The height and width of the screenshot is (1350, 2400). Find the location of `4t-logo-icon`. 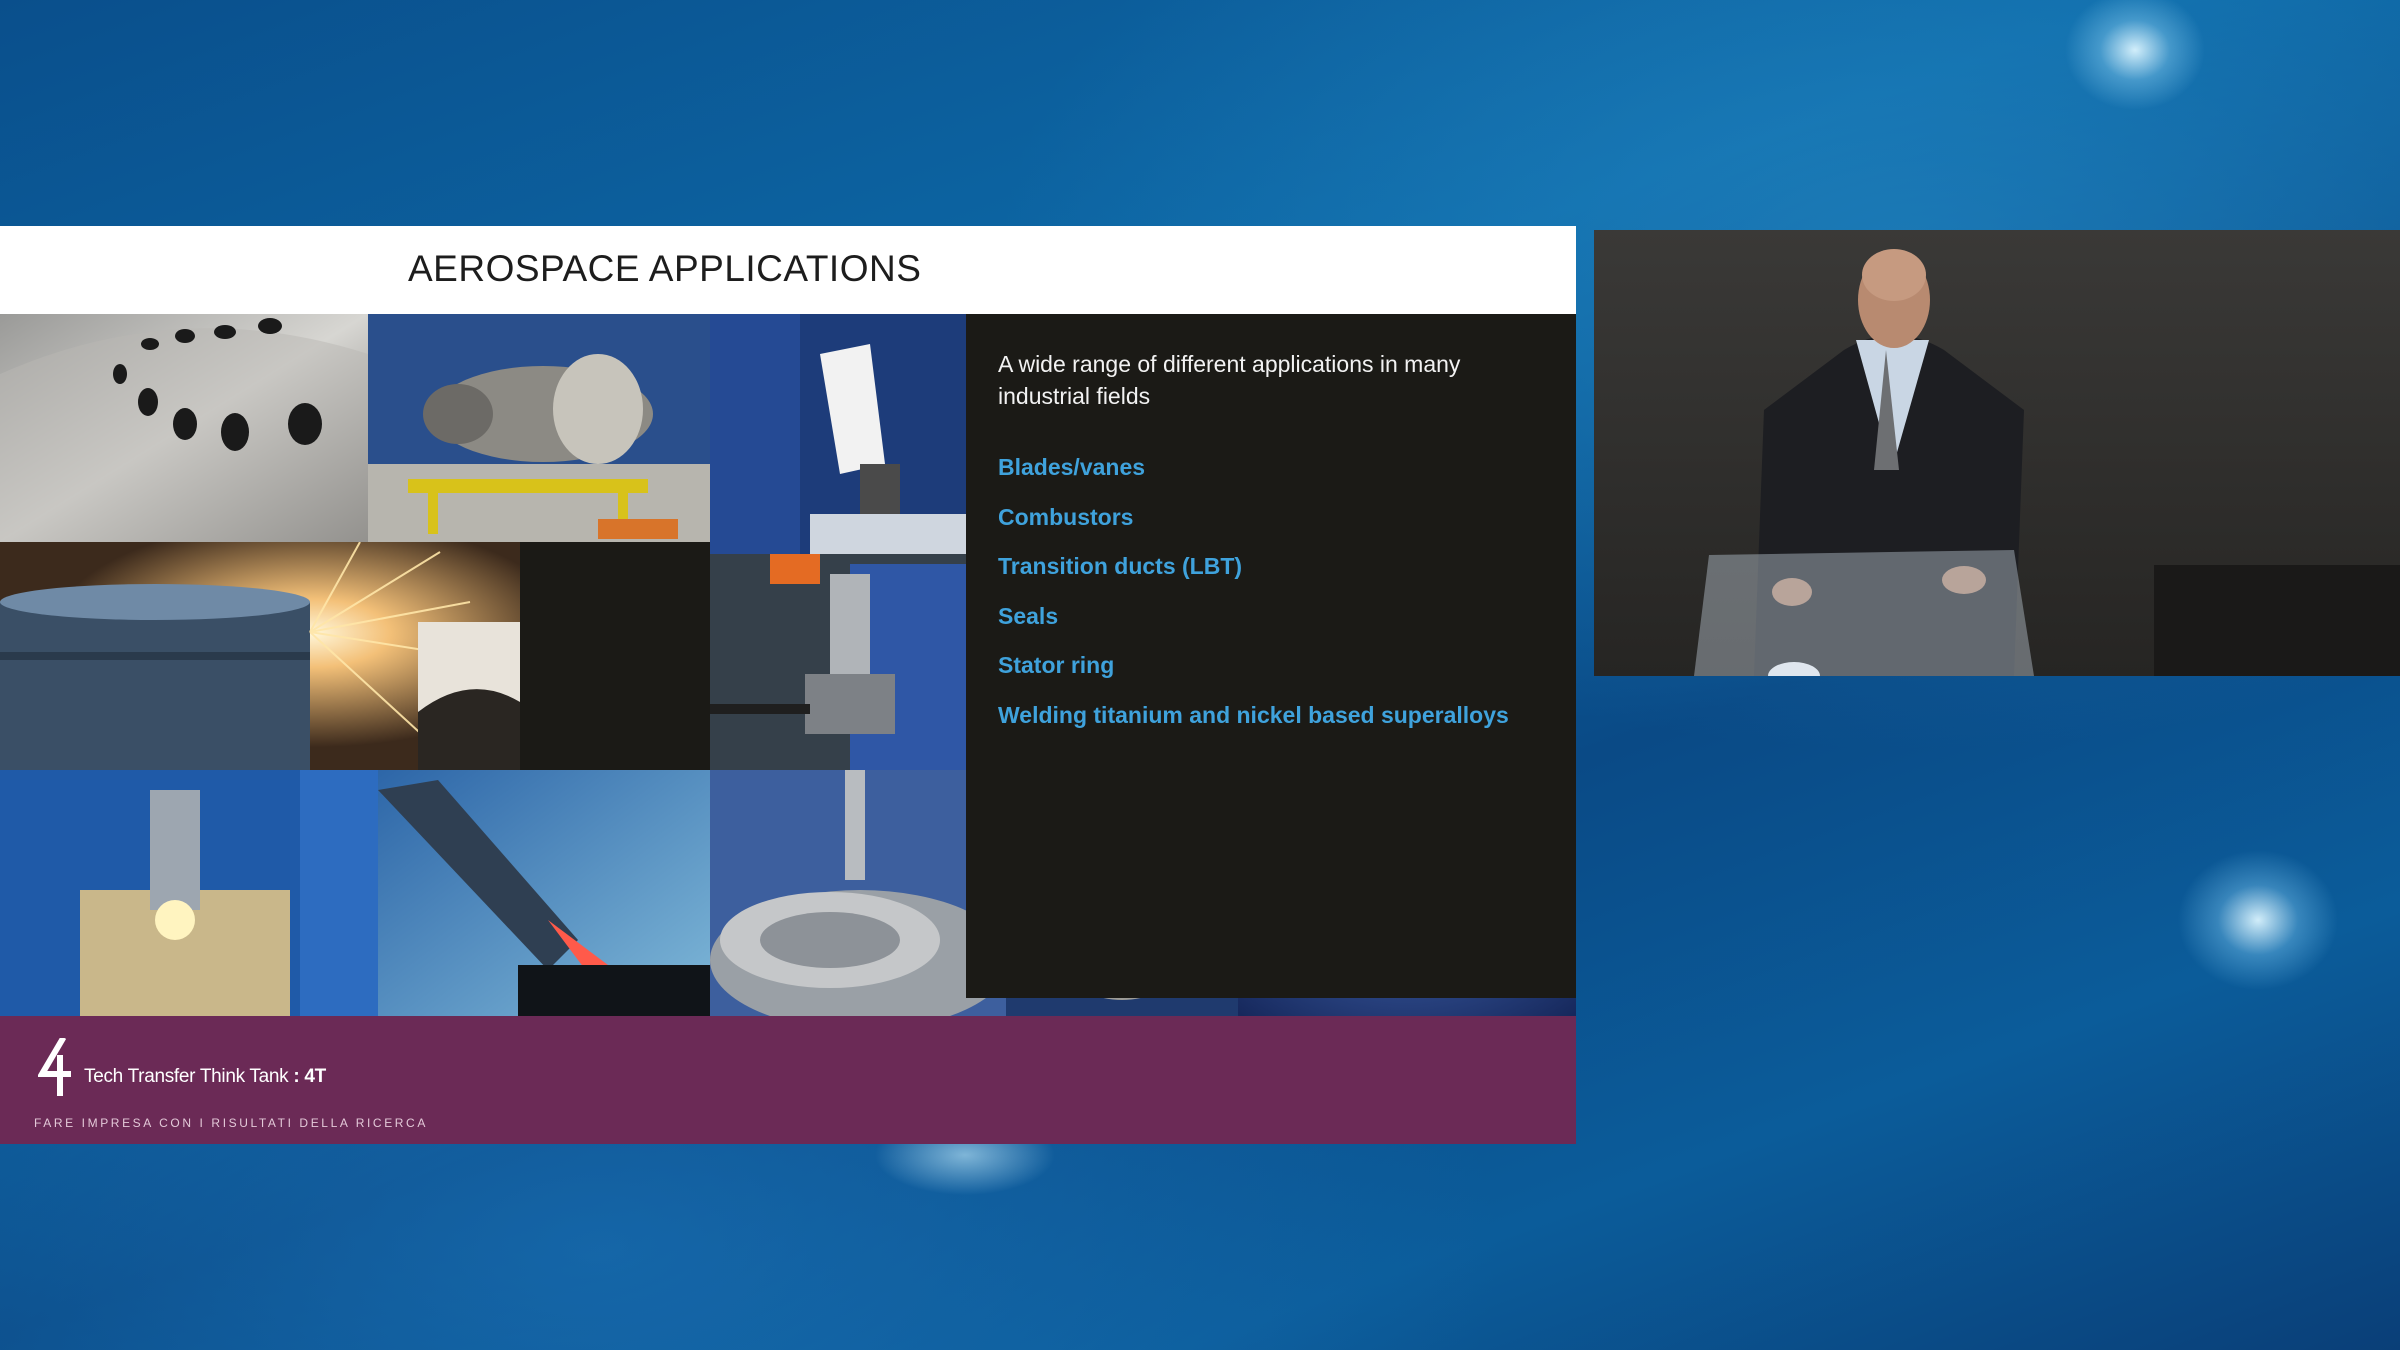

4t-logo-icon is located at coordinates (54, 1067).